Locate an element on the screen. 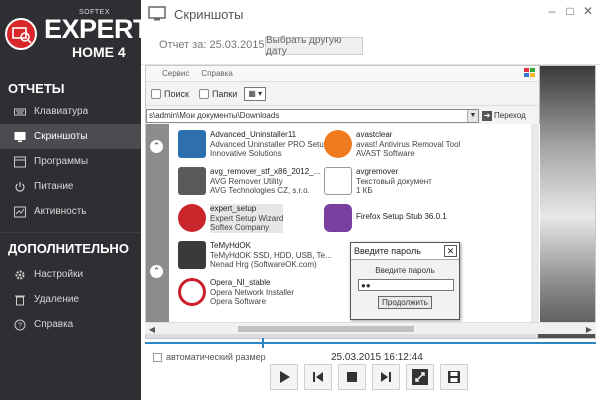 This screenshot has height=400, width=600. trash-icon is located at coordinates (20, 300).